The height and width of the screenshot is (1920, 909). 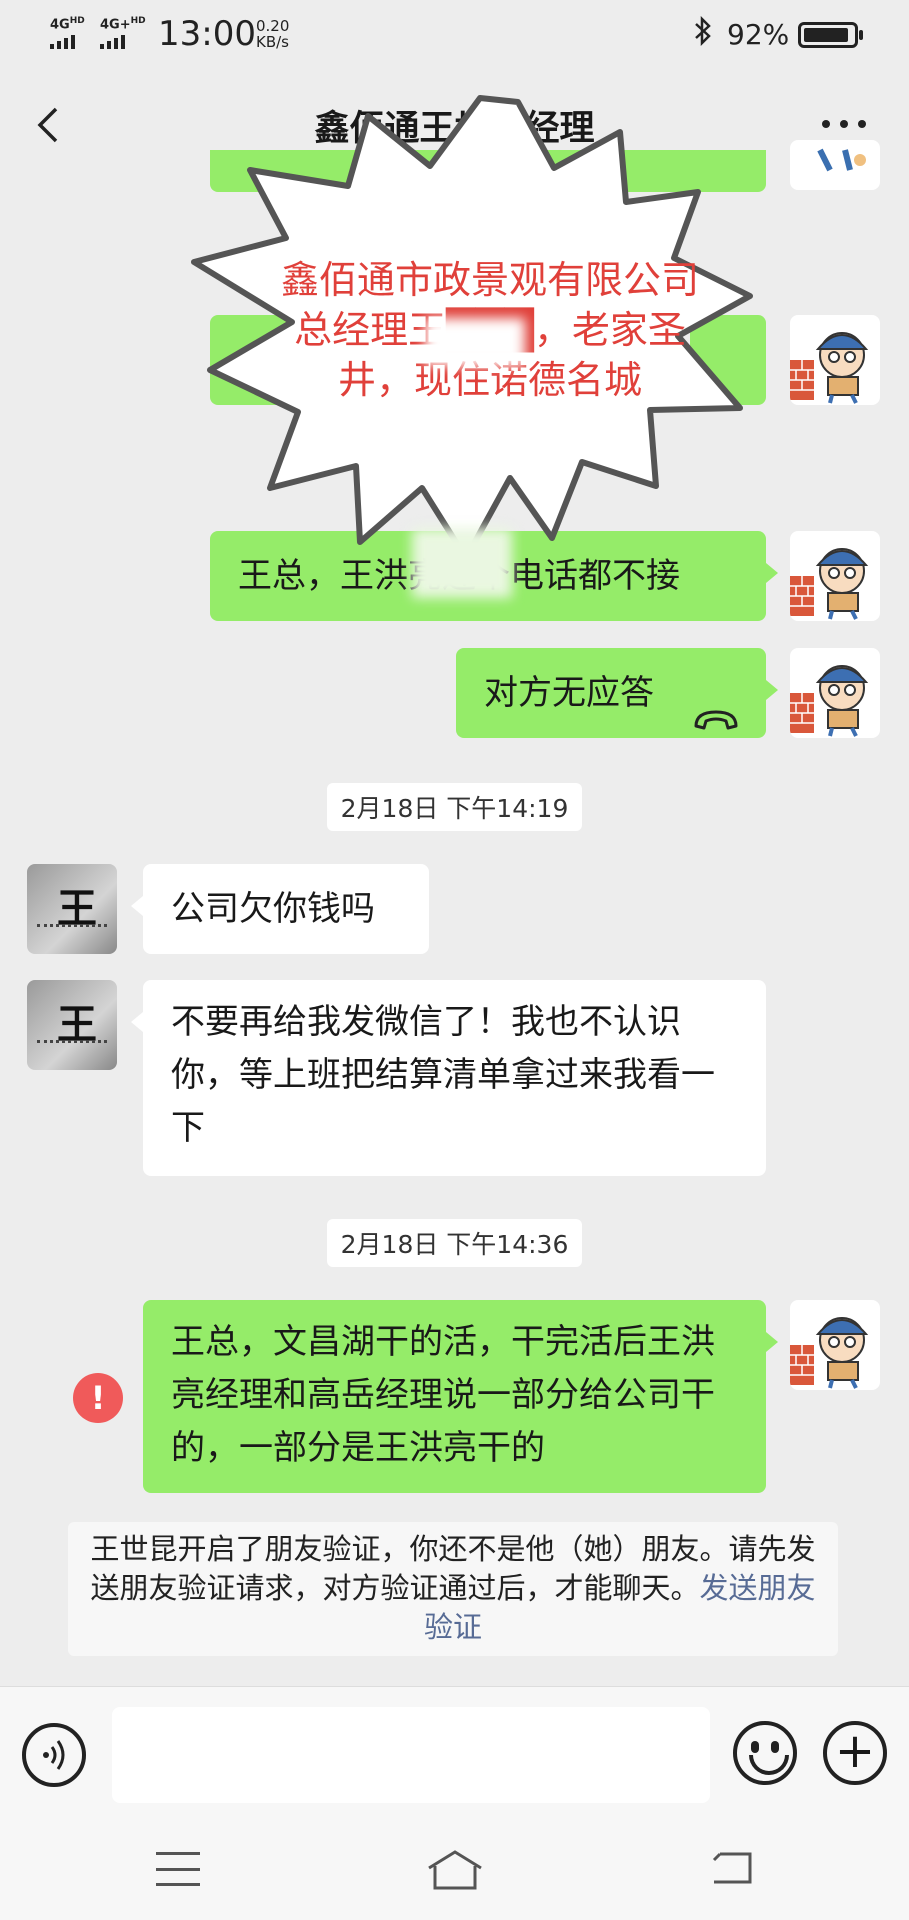 What do you see at coordinates (207, 34) in the screenshot?
I see `clock: 13:00` at bounding box center [207, 34].